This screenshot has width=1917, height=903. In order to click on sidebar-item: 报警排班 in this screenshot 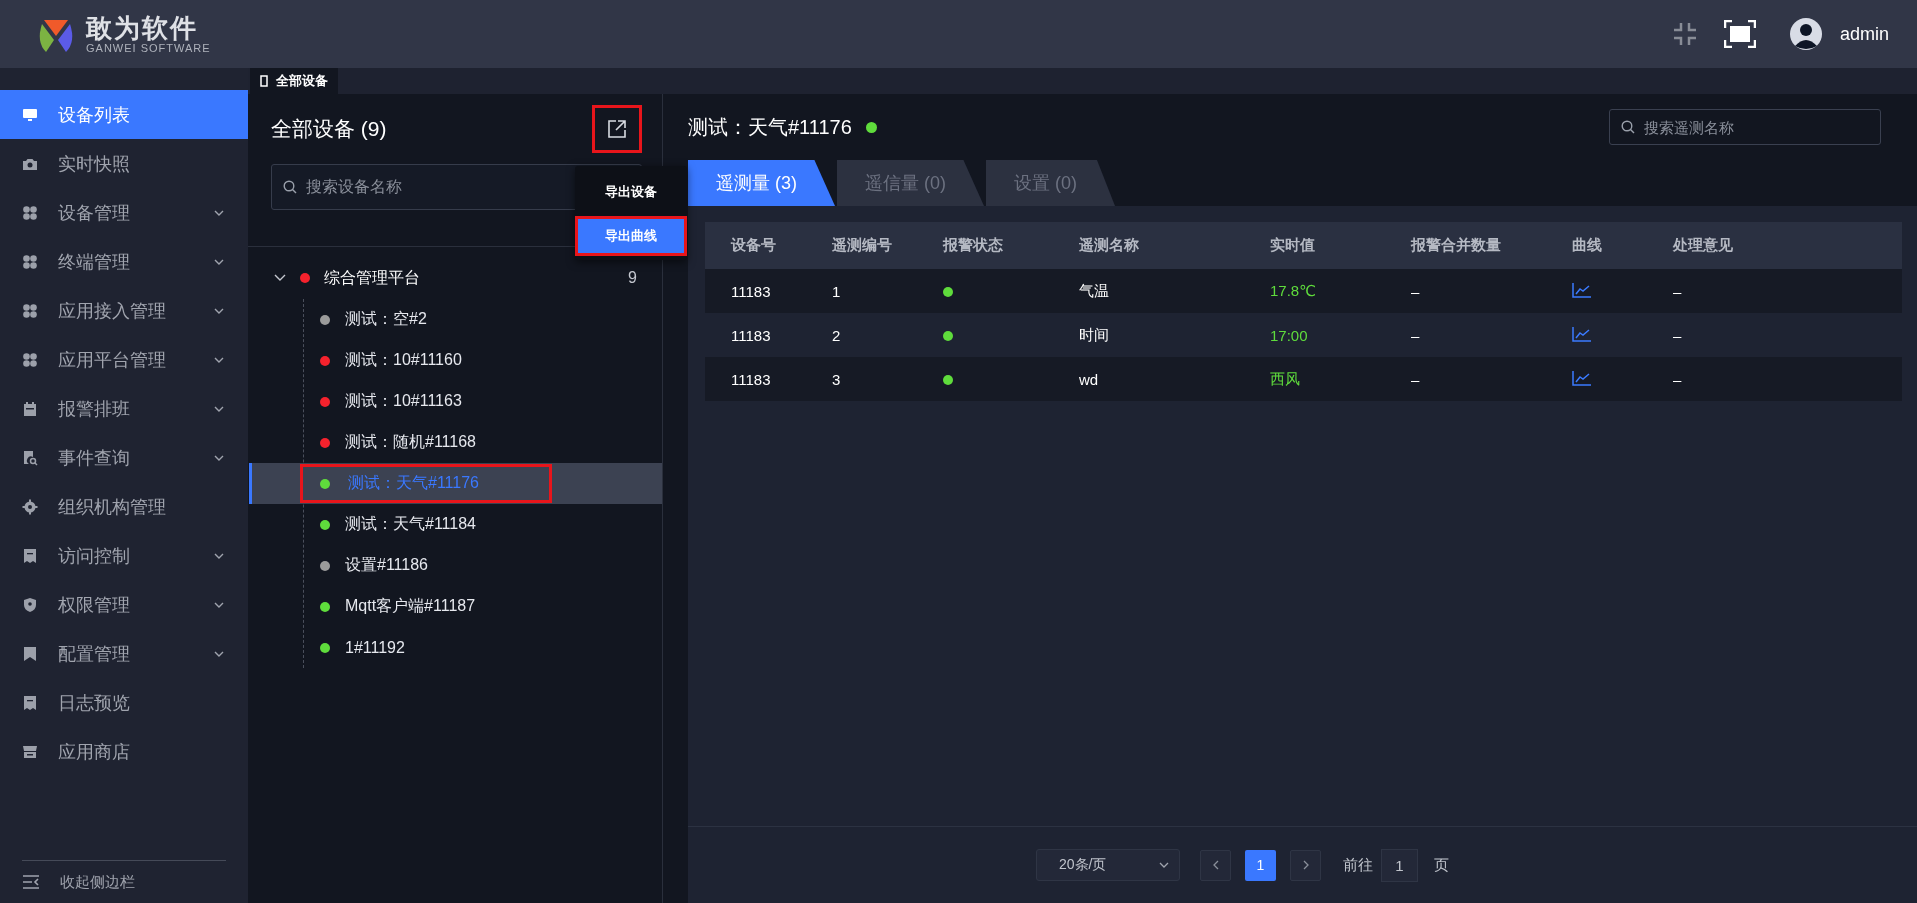, I will do `click(124, 408)`.